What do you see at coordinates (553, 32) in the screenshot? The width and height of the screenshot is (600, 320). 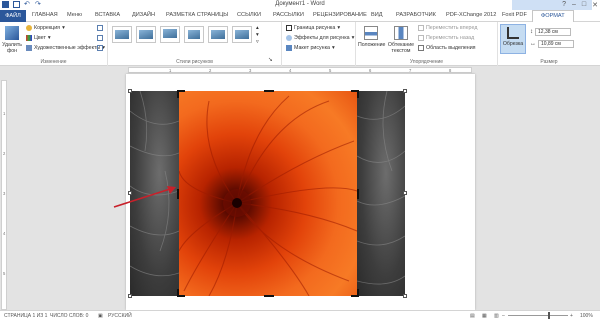 I see `height-field: 12,38 см` at bounding box center [553, 32].